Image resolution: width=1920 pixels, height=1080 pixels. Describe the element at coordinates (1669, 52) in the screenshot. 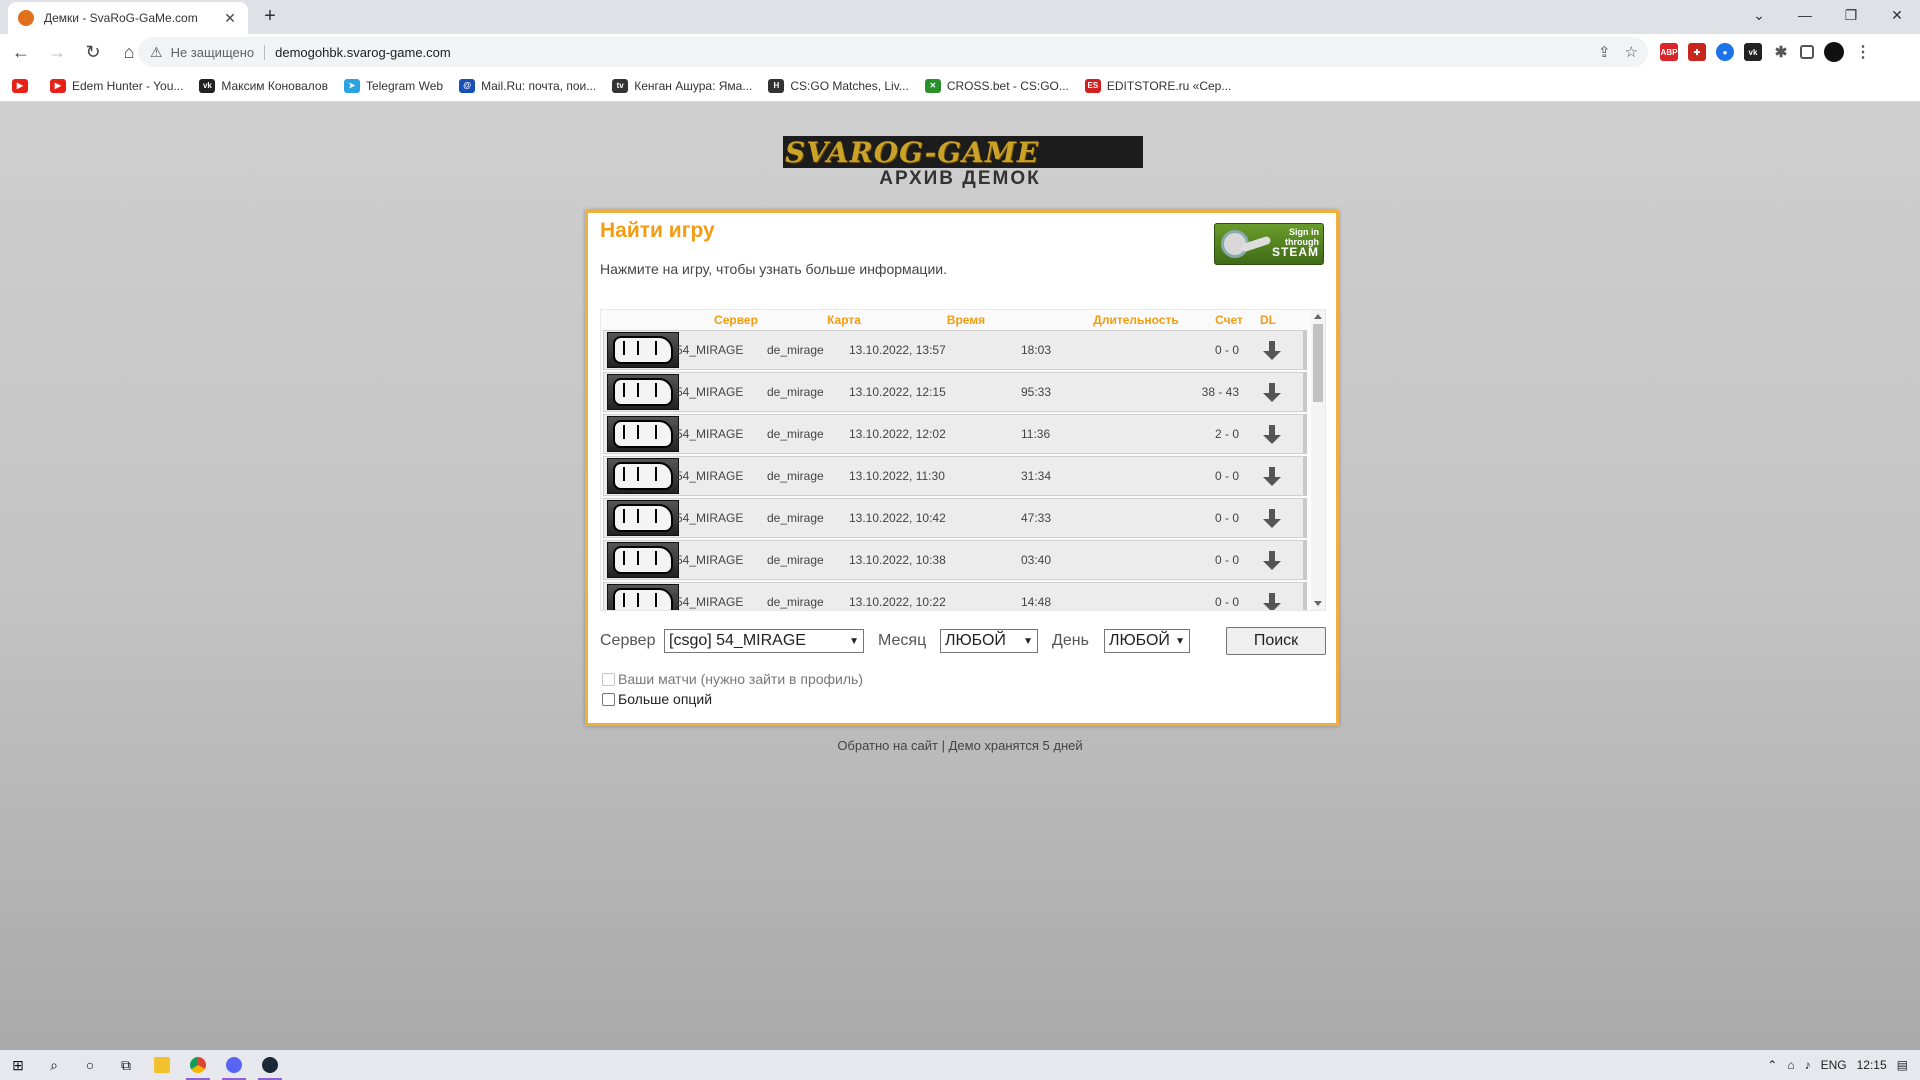

I see `adblock-extension-icon: ABP` at that location.